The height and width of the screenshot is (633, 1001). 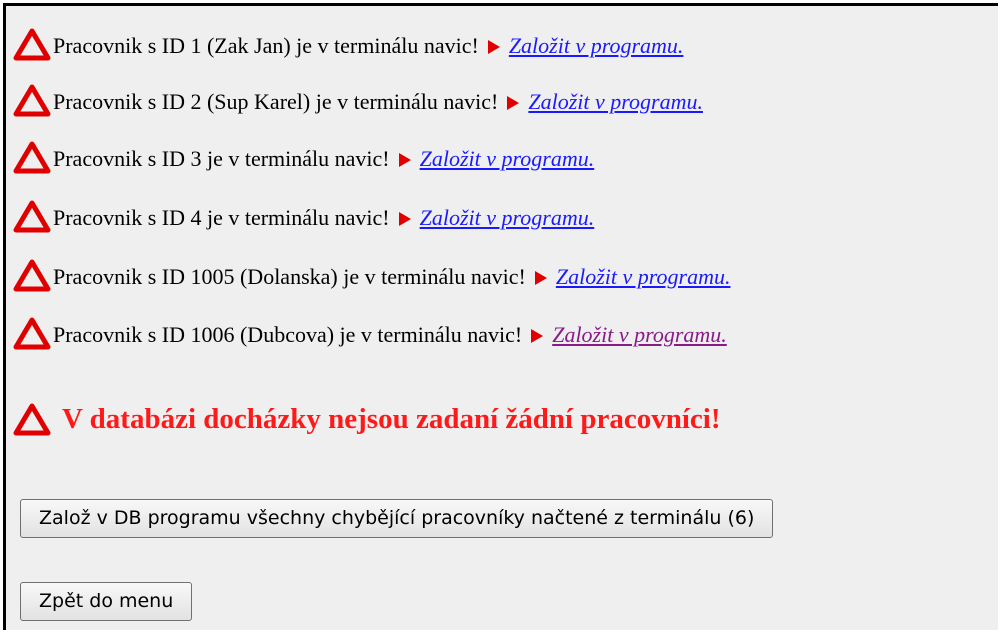 I want to click on back-to-menu-button: Zpět do menu, so click(x=106, y=601).